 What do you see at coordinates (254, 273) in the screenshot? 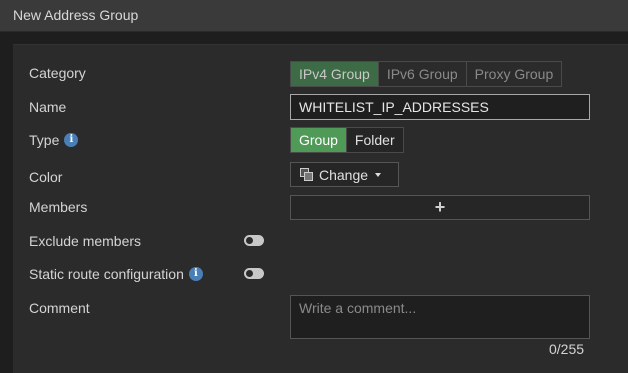
I see `static-route-toggle` at bounding box center [254, 273].